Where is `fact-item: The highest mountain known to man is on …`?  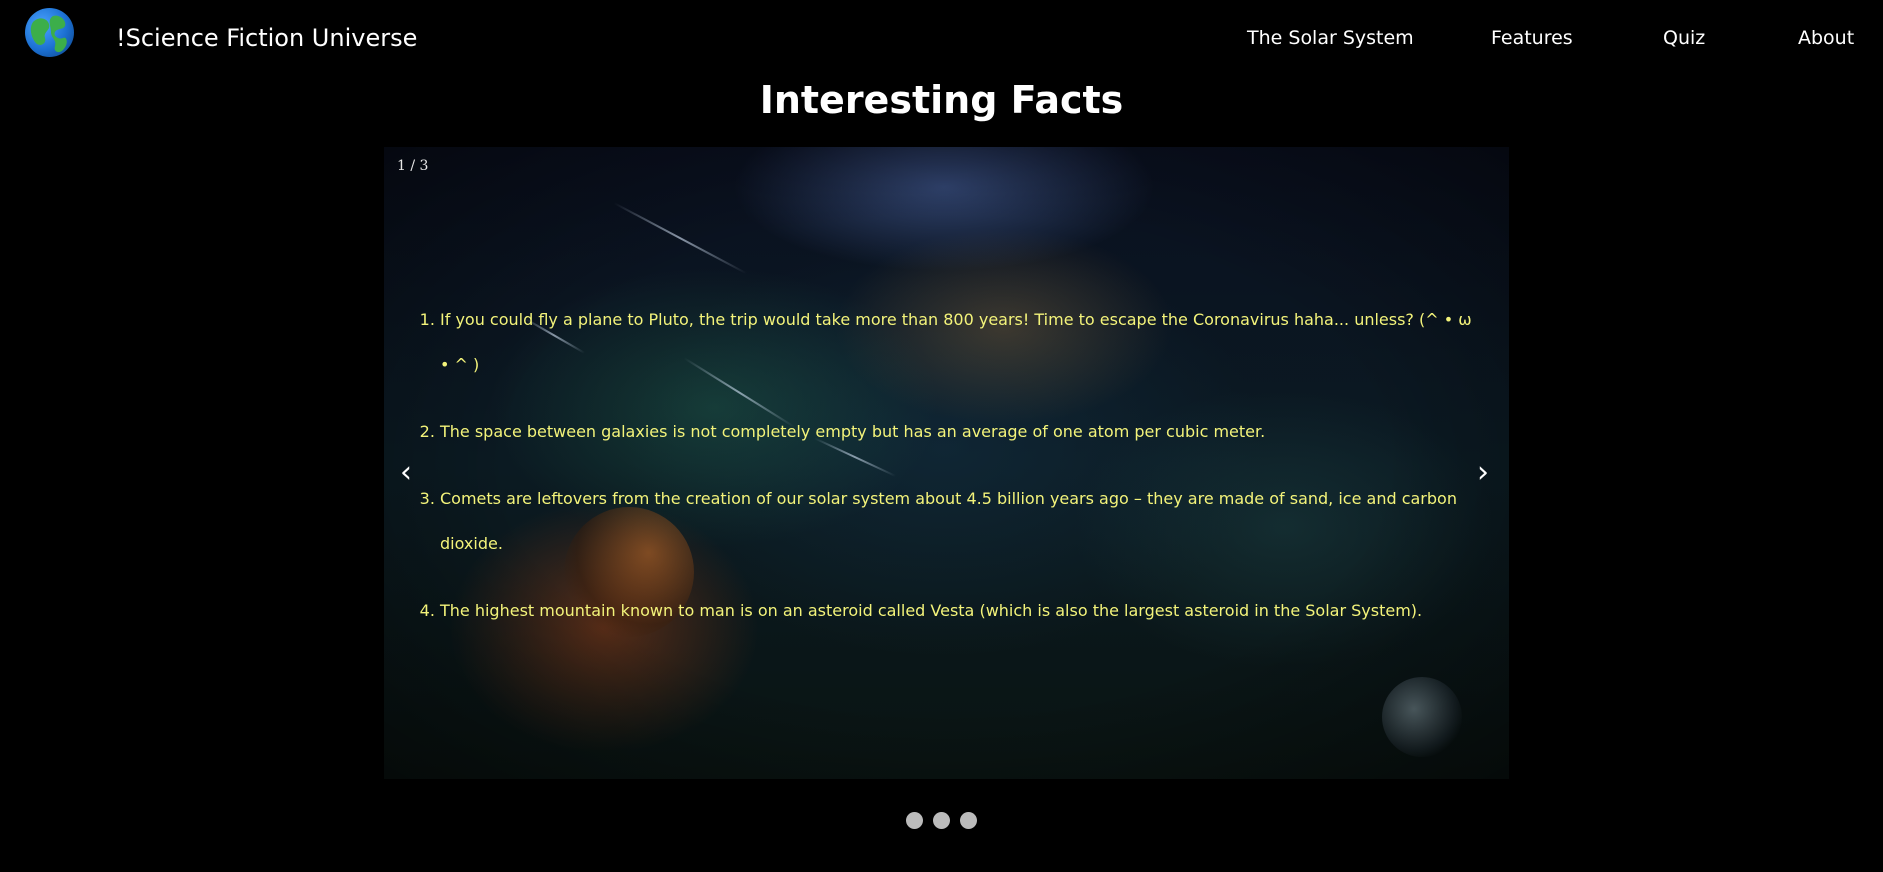
fact-item: The highest mountain known to man is on … is located at coordinates (956, 610).